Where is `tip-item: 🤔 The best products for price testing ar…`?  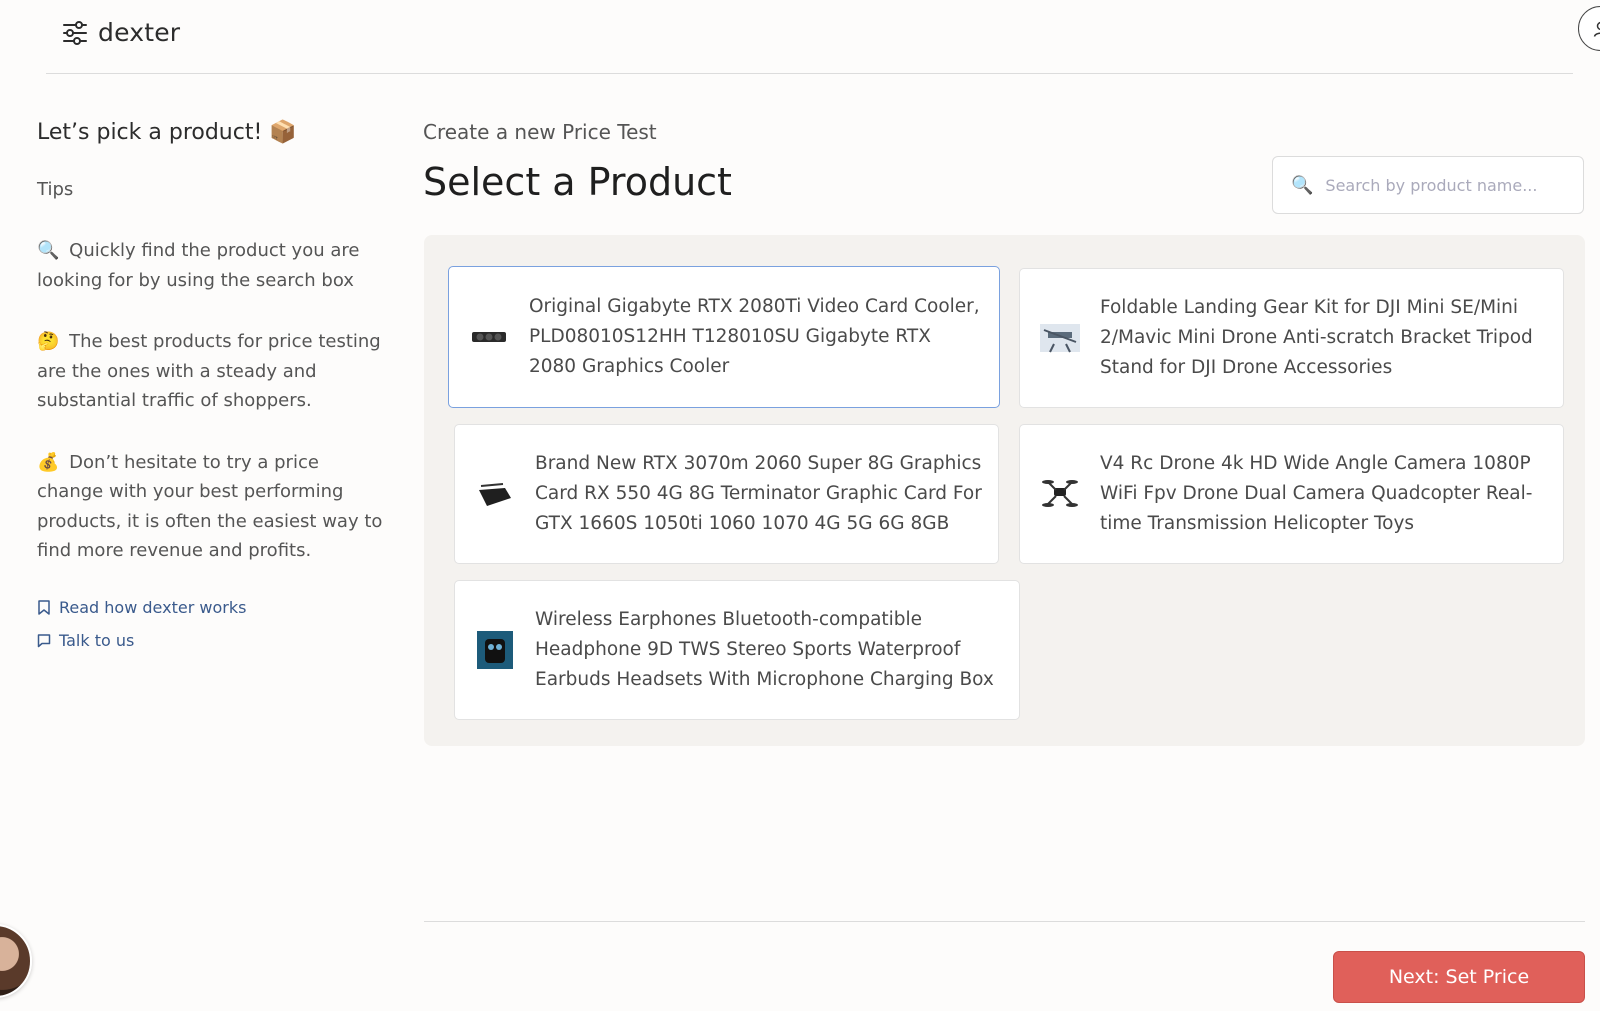
tip-item: 🤔 The best products for price testing ar… is located at coordinates (212, 371).